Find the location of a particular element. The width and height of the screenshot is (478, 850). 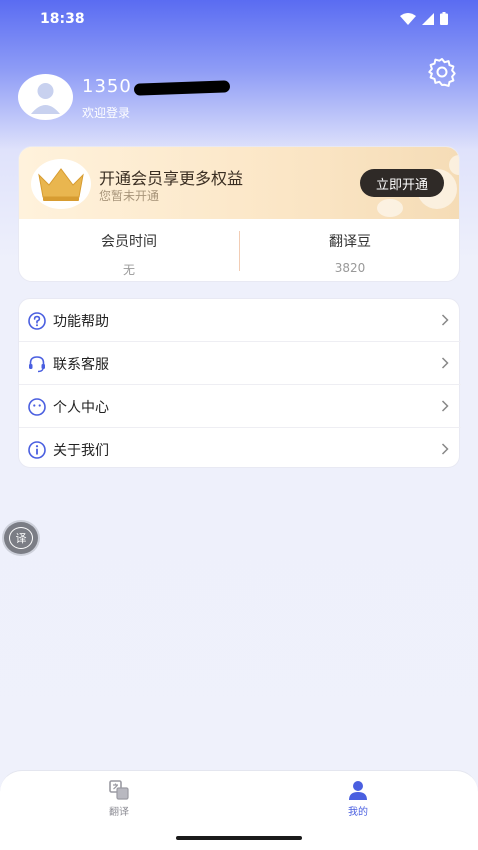

stat-membership-time: 会员时间 无 is located at coordinates (129, 250).